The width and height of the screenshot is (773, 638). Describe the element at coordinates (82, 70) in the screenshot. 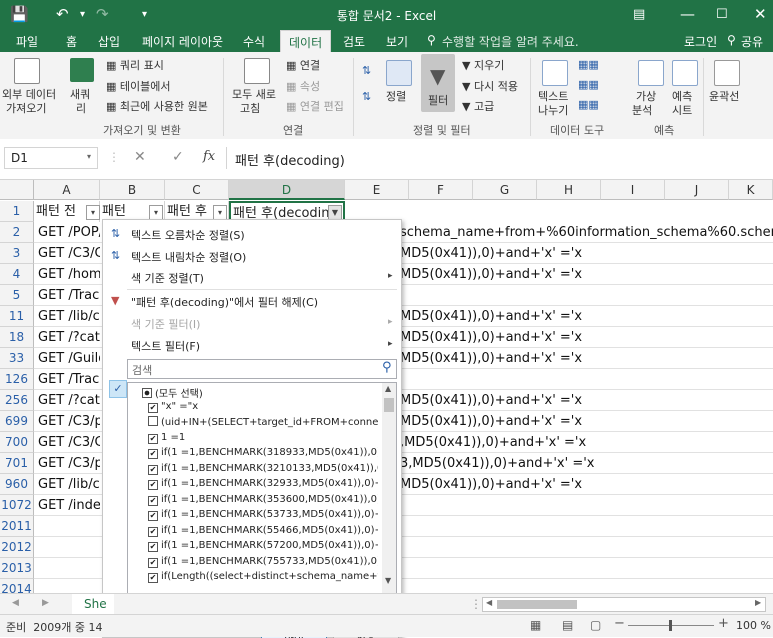

I see `new-query-icon` at that location.